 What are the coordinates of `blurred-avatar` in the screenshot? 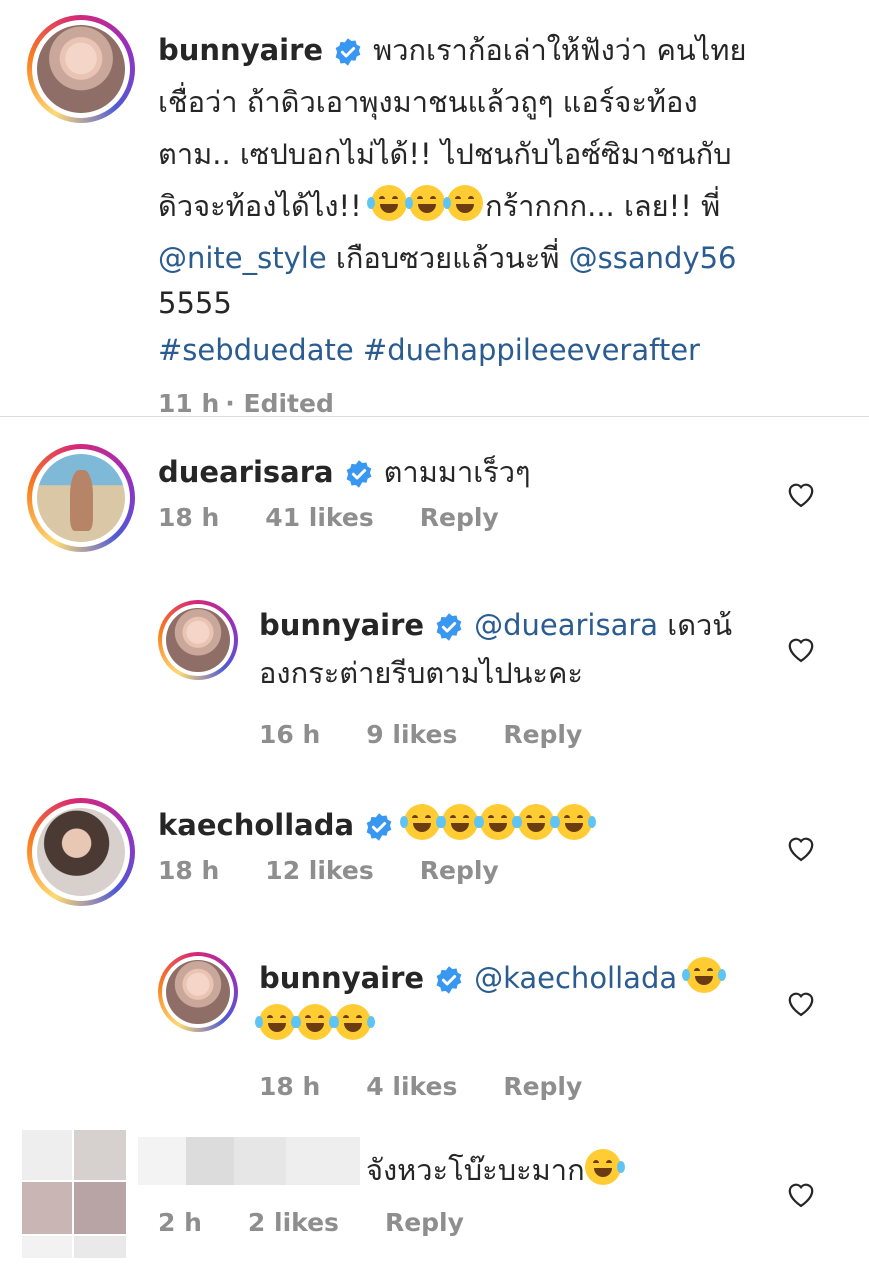 It's located at (74, 1194).